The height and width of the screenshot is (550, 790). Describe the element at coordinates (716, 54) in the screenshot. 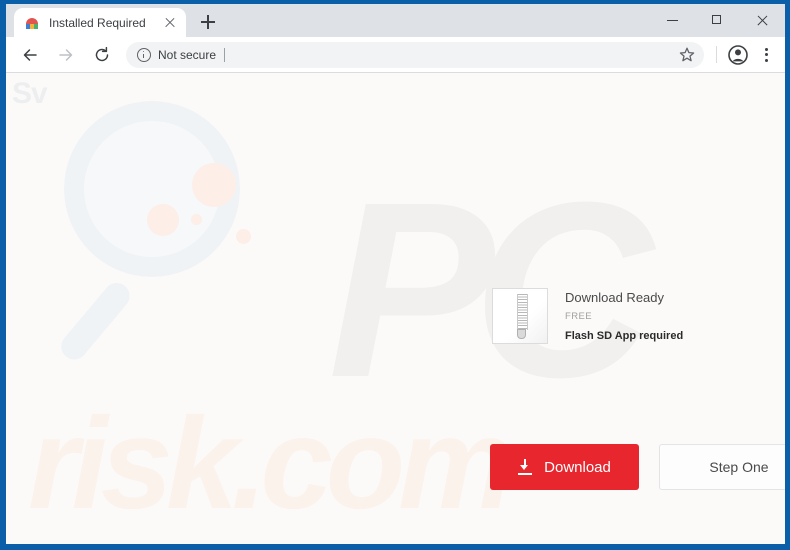

I see `toolbar-divider` at that location.